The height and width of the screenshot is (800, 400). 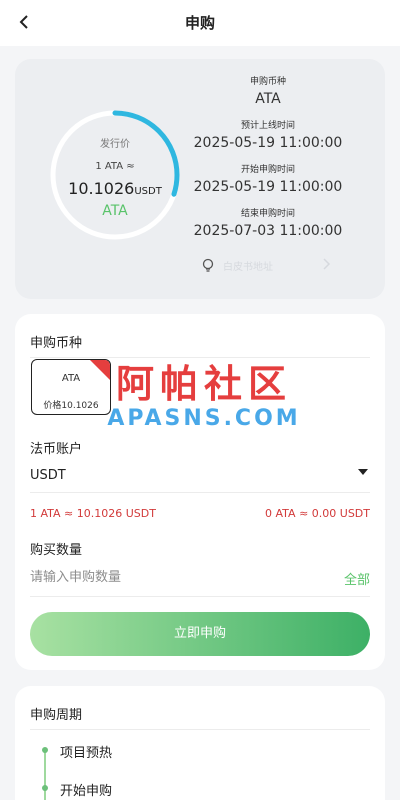 I want to click on lightbulb-icon, so click(x=208, y=265).